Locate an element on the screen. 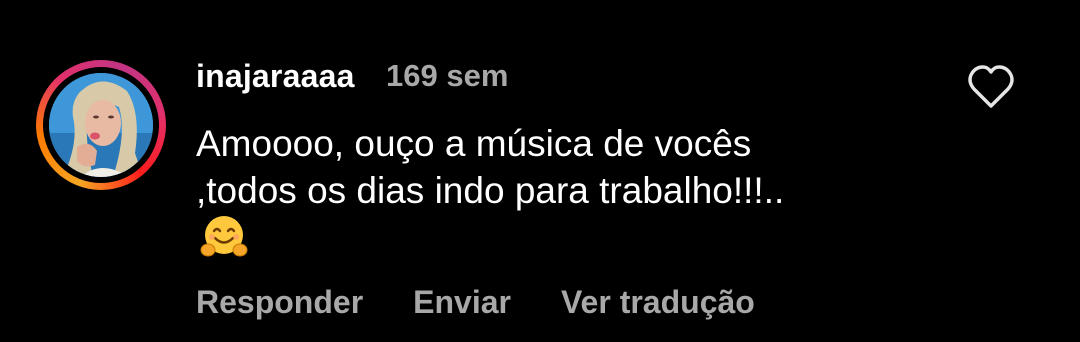  avatar-photo is located at coordinates (101, 125).